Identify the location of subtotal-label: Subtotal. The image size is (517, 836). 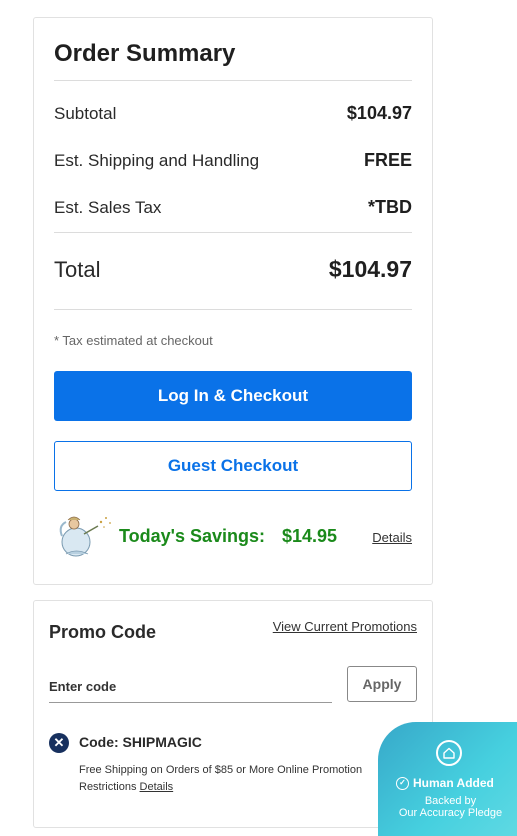
(85, 113).